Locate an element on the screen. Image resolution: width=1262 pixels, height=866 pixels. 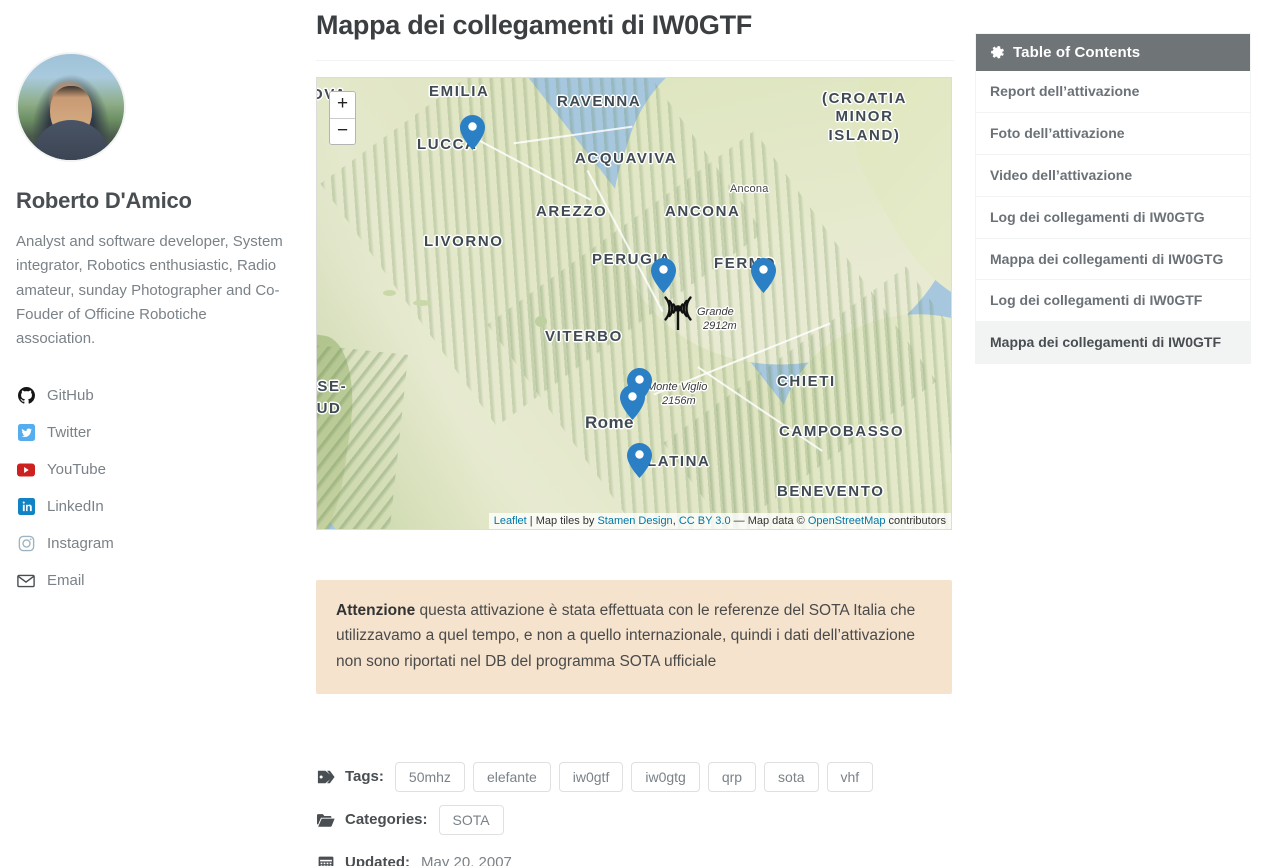
notice-strong: Attenzione is located at coordinates (376, 611).